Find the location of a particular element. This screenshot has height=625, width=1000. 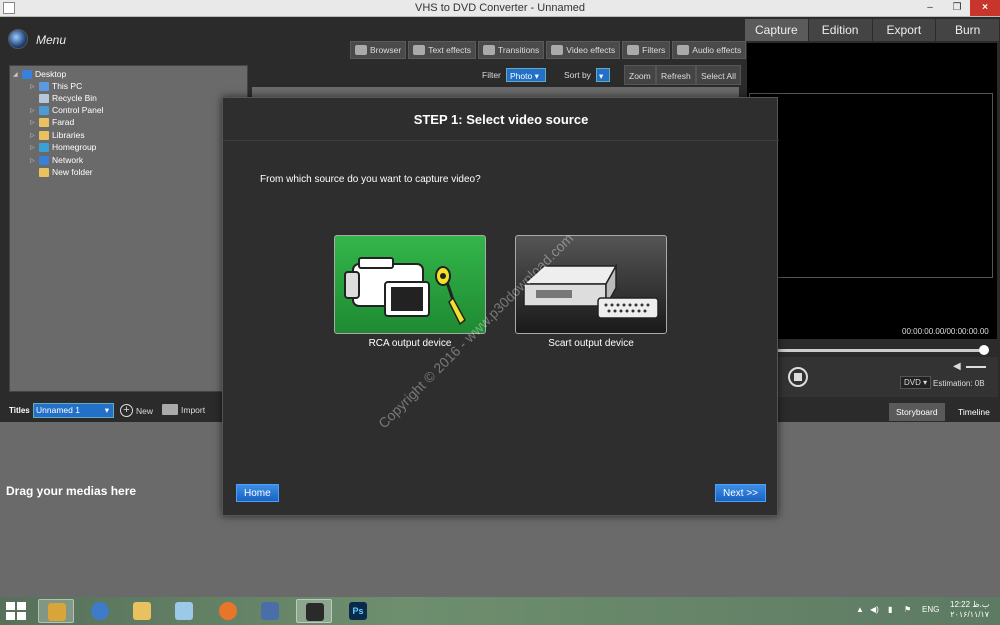

taskbar-computer is located at coordinates (270, 611).